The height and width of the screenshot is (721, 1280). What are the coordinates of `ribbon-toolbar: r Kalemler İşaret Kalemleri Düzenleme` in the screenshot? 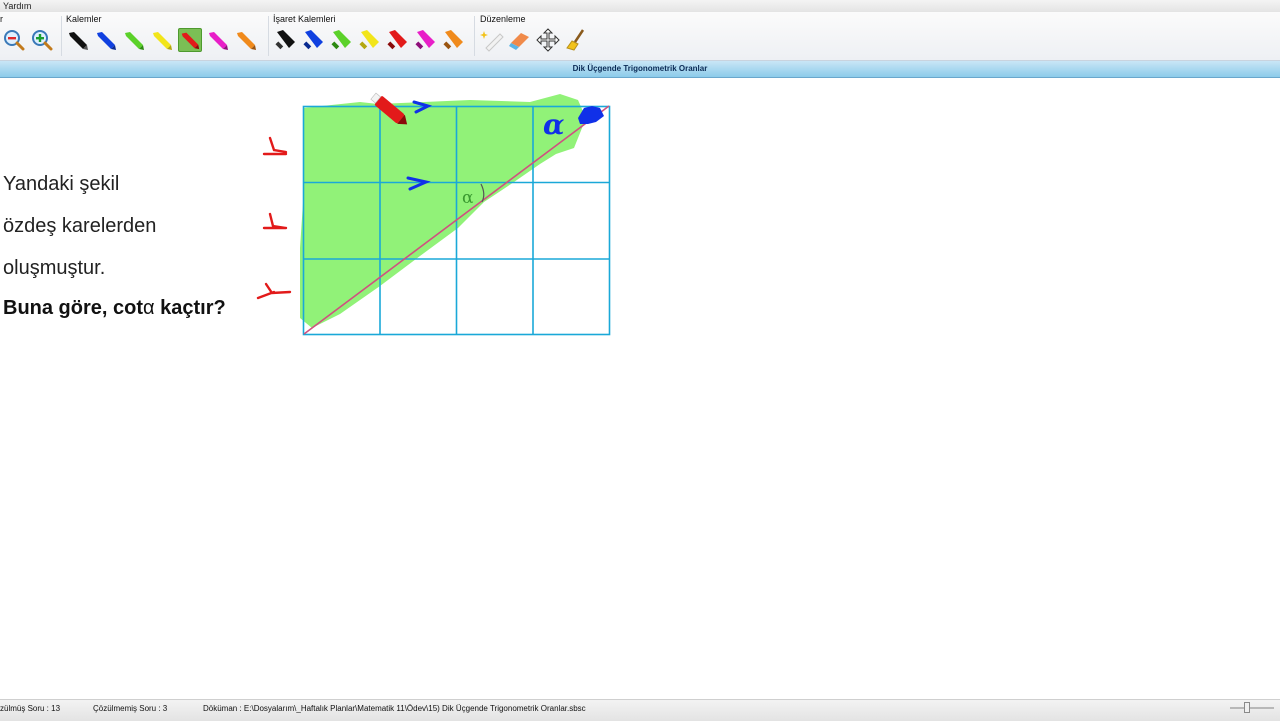 It's located at (640, 36).